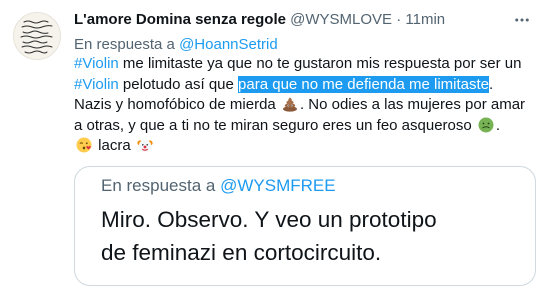  I want to click on more-options-button, so click(522, 20).